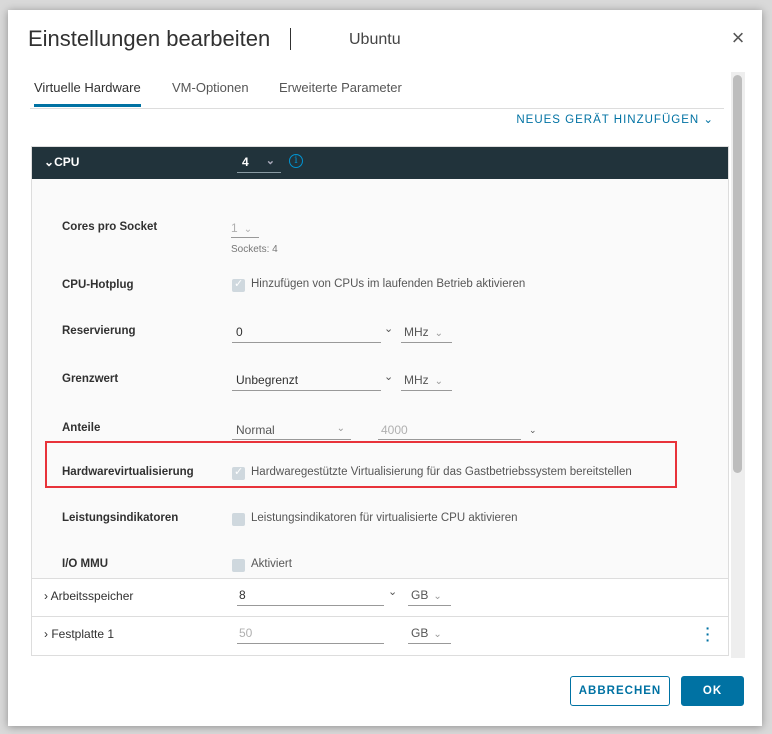 The image size is (772, 734). I want to click on reservation-label: Reservierung, so click(99, 331).